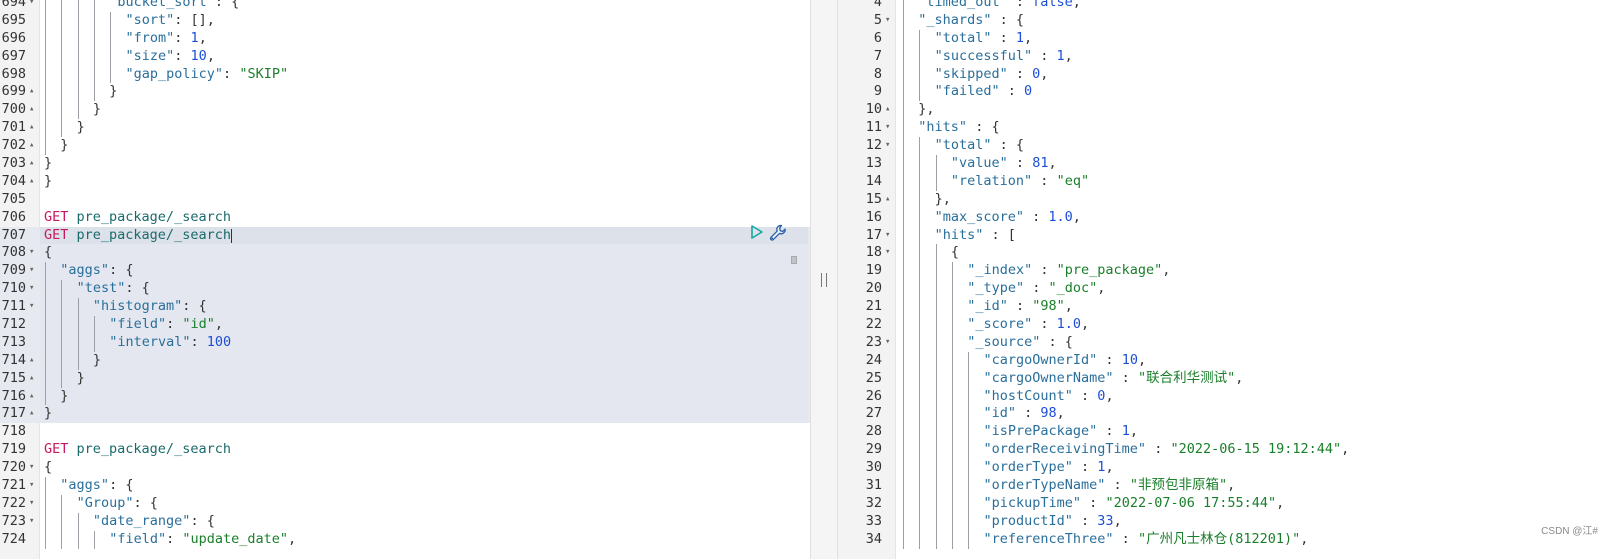 This screenshot has height=559, width=1606. Describe the element at coordinates (1222, 199) in the screenshot. I see `code-line: 15 ▴},` at that location.